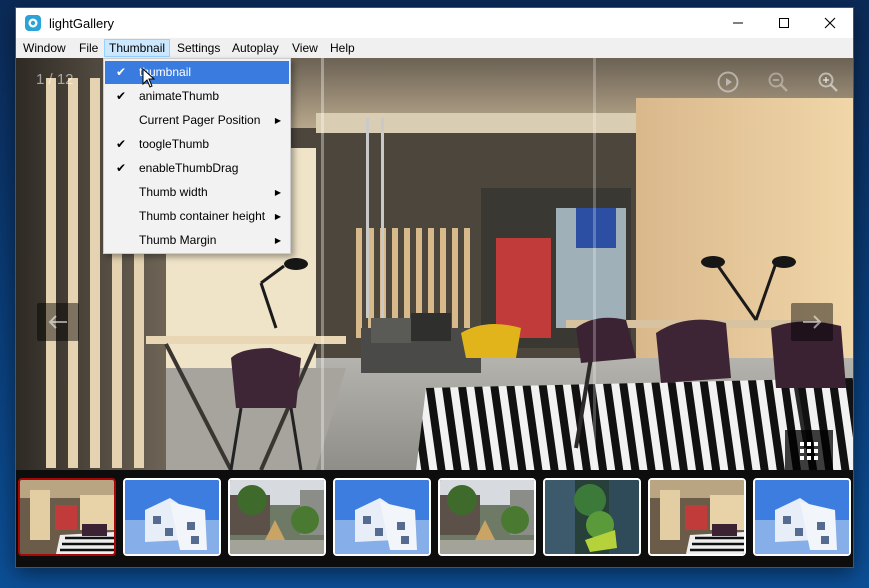 This screenshot has width=869, height=588. I want to click on slide-counter: 1 / 12, so click(55, 79).